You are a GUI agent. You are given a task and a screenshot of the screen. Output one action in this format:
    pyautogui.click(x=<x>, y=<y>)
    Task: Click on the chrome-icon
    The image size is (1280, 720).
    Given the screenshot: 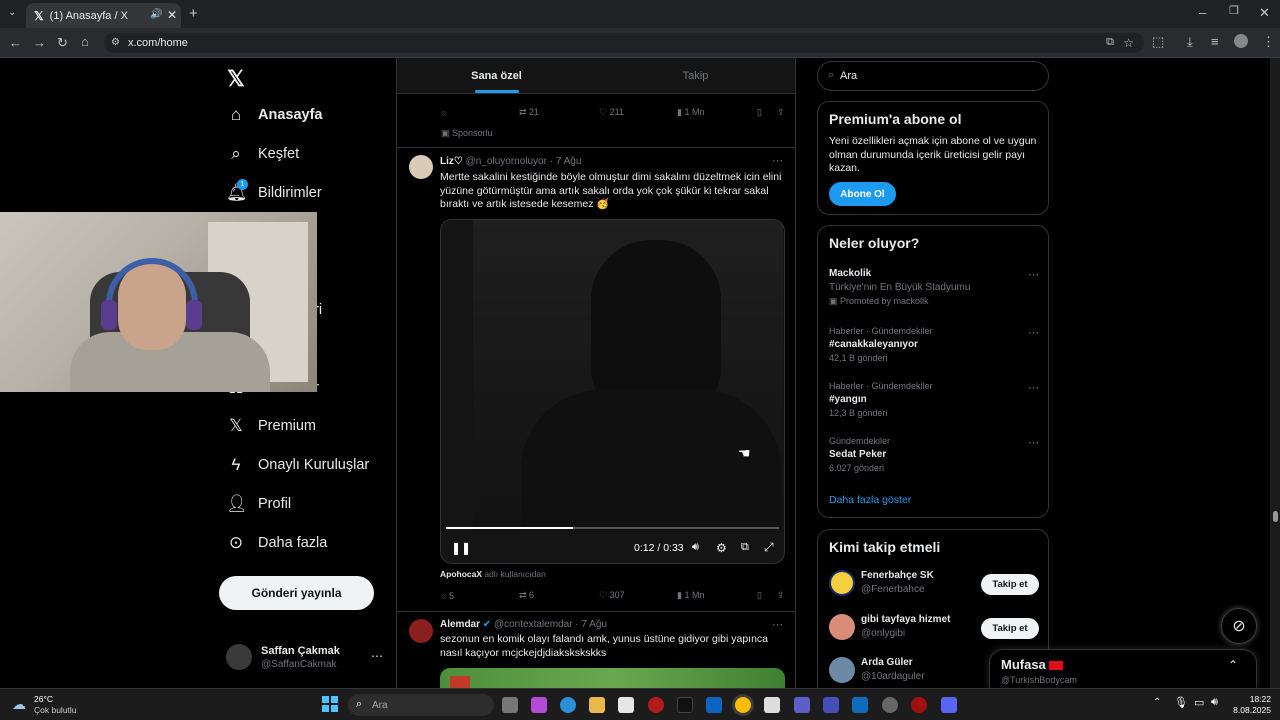 What is the action you would take?
    pyautogui.click(x=743, y=705)
    